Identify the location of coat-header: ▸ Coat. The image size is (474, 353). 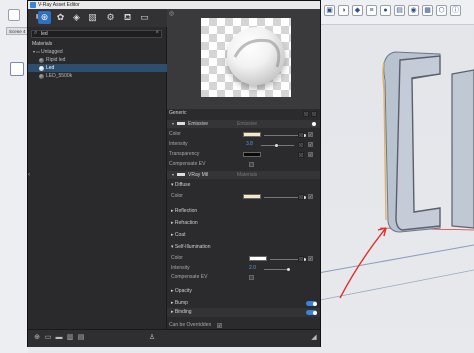
(178, 235).